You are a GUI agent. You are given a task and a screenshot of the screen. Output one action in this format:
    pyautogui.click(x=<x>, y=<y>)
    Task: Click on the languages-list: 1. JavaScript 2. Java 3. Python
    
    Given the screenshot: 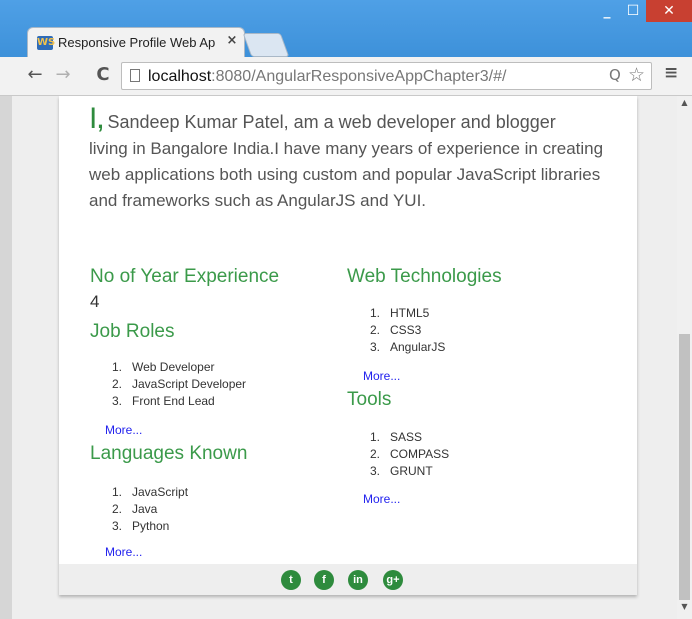 What is the action you would take?
    pyautogui.click(x=150, y=509)
    